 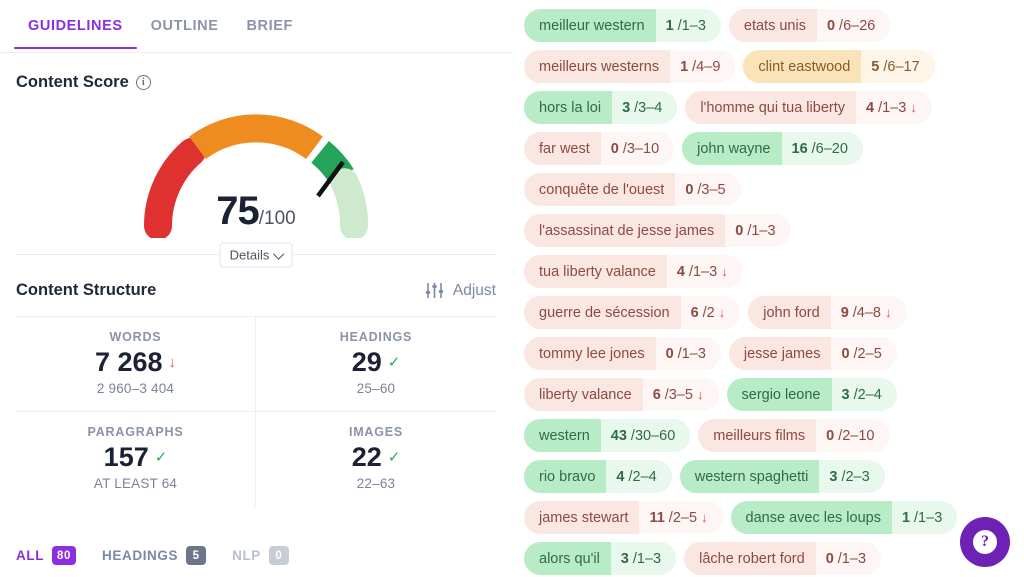 I want to click on keyword-tag: conquête de l'ouest 0/3–5, so click(x=632, y=189).